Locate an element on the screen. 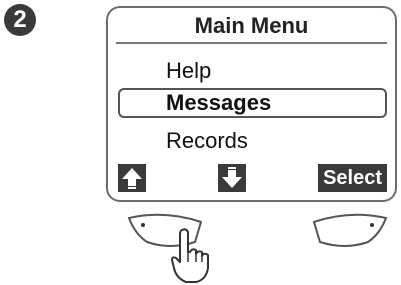 This screenshot has height=285, width=401. arrow-down-icon is located at coordinates (232, 177).